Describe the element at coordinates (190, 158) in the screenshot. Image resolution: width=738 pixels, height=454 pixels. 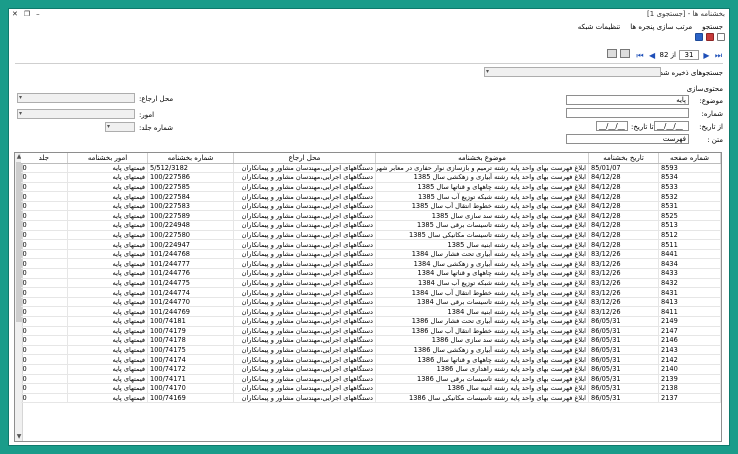
I see `col-header-number: شماره بخشنامه` at that location.